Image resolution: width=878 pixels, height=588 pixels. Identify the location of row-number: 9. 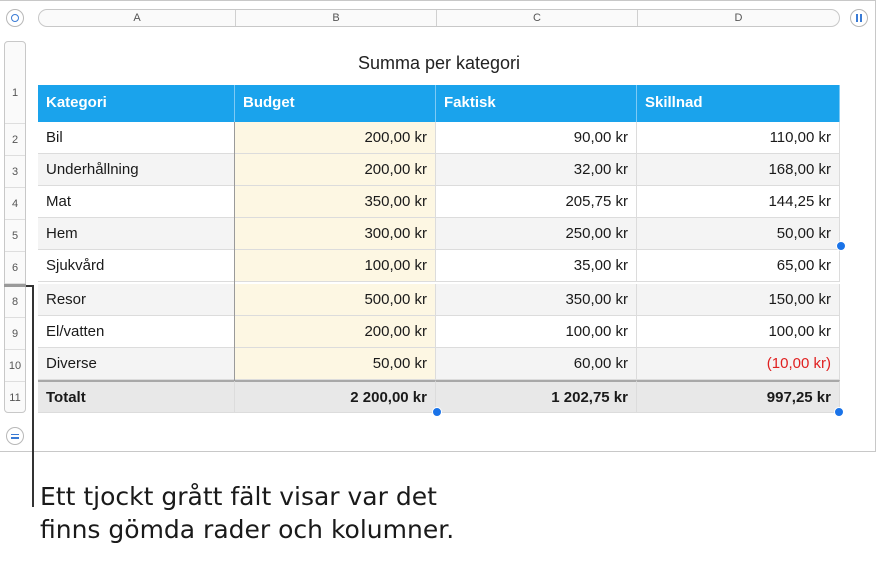
(15, 334).